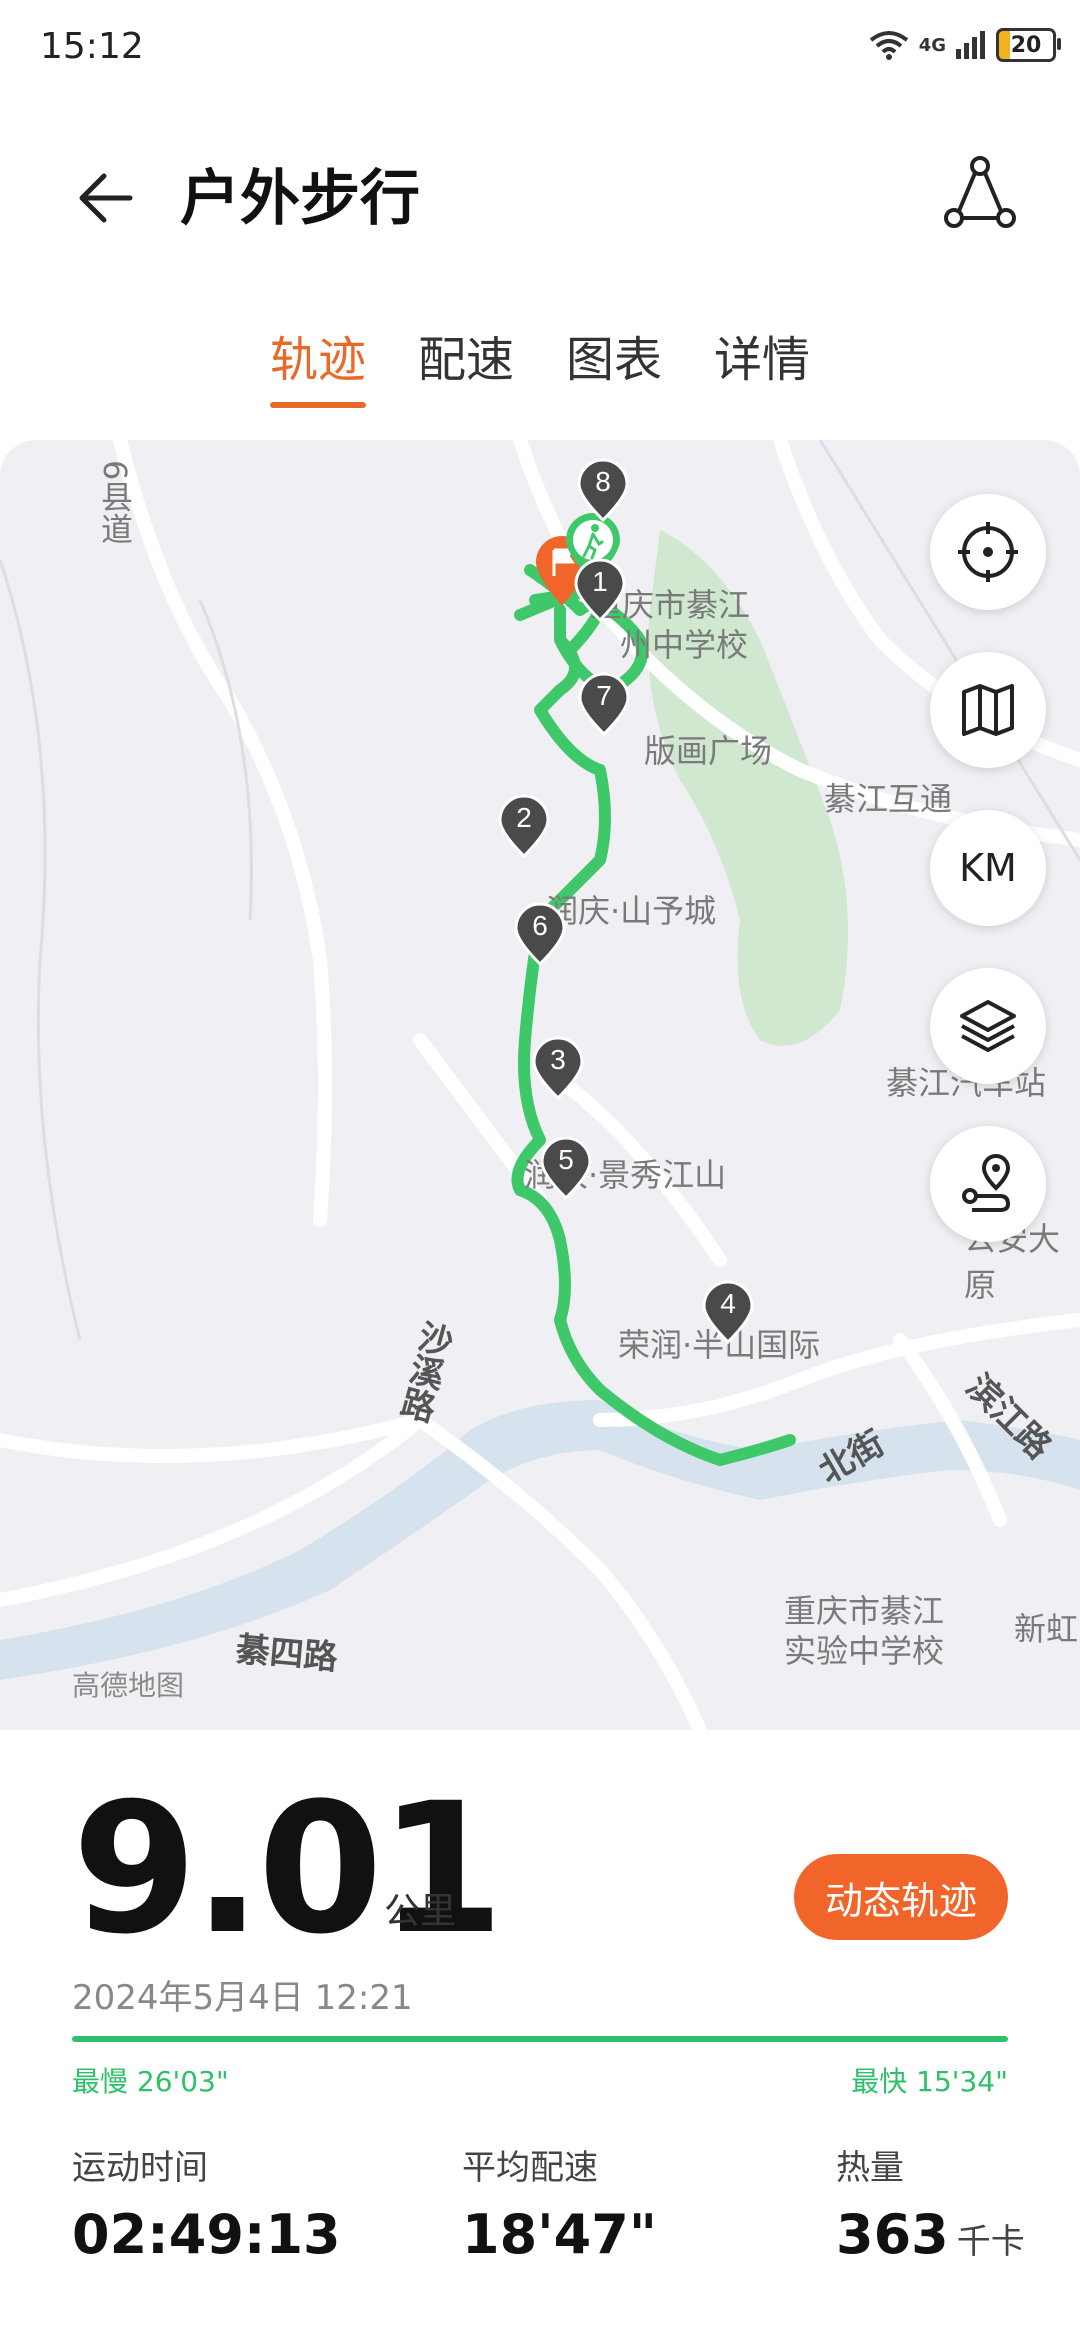  Describe the element at coordinates (762, 364) in the screenshot. I see `tab-details: 详情` at that location.